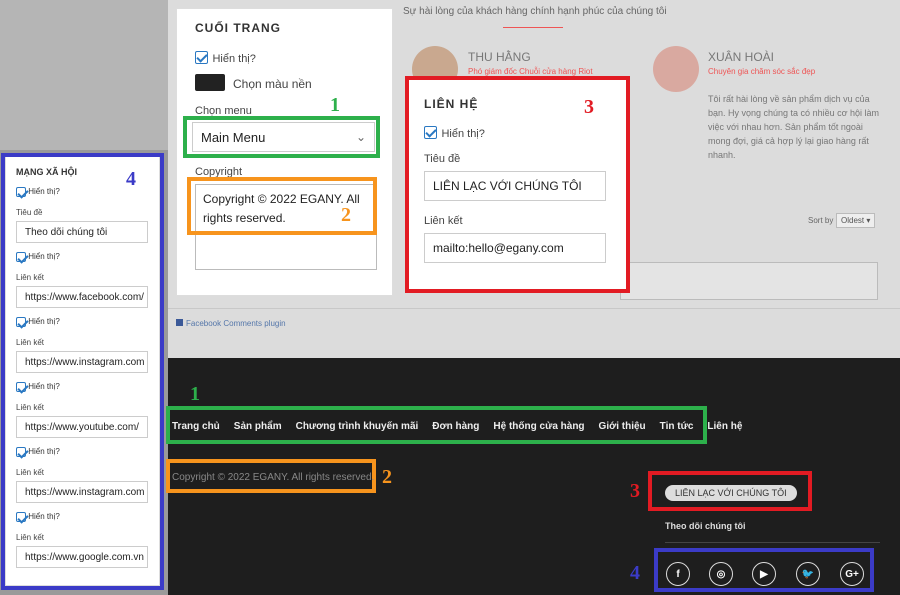 The height and width of the screenshot is (595, 900). I want to click on facebook-icon: f, so click(678, 574).